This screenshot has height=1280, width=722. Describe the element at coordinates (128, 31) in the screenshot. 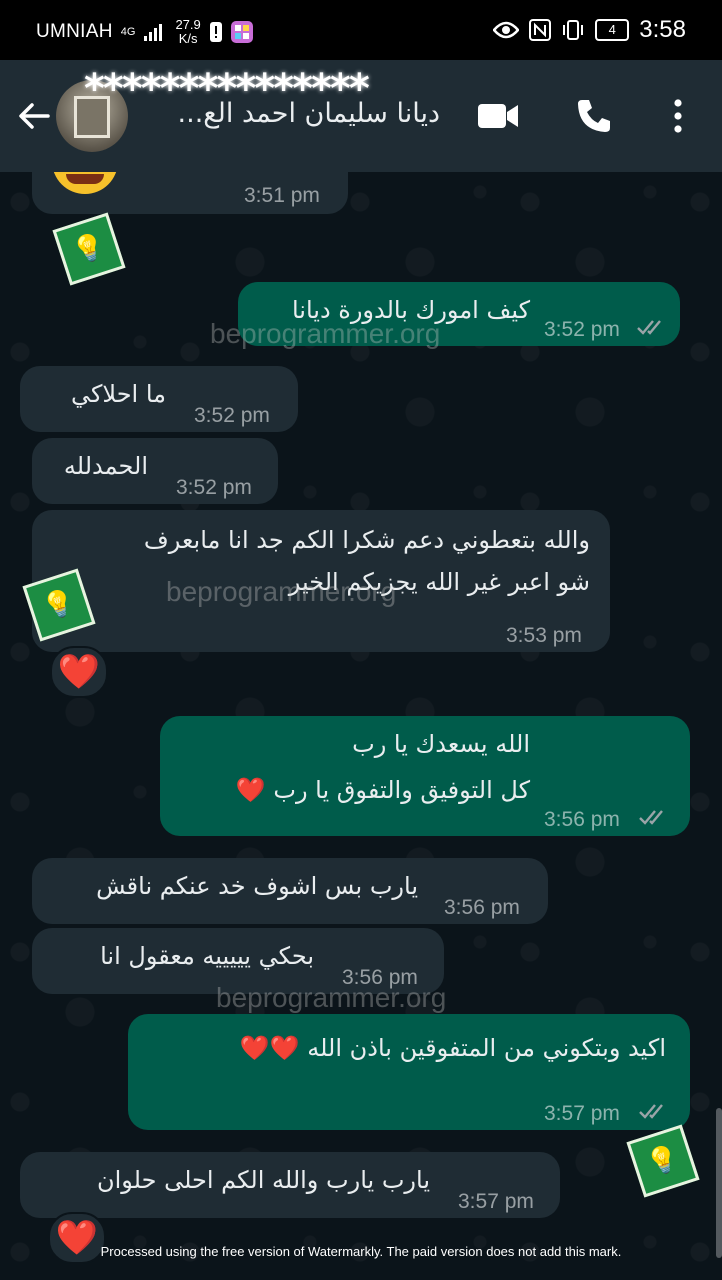

I see `network-type: 4G` at that location.